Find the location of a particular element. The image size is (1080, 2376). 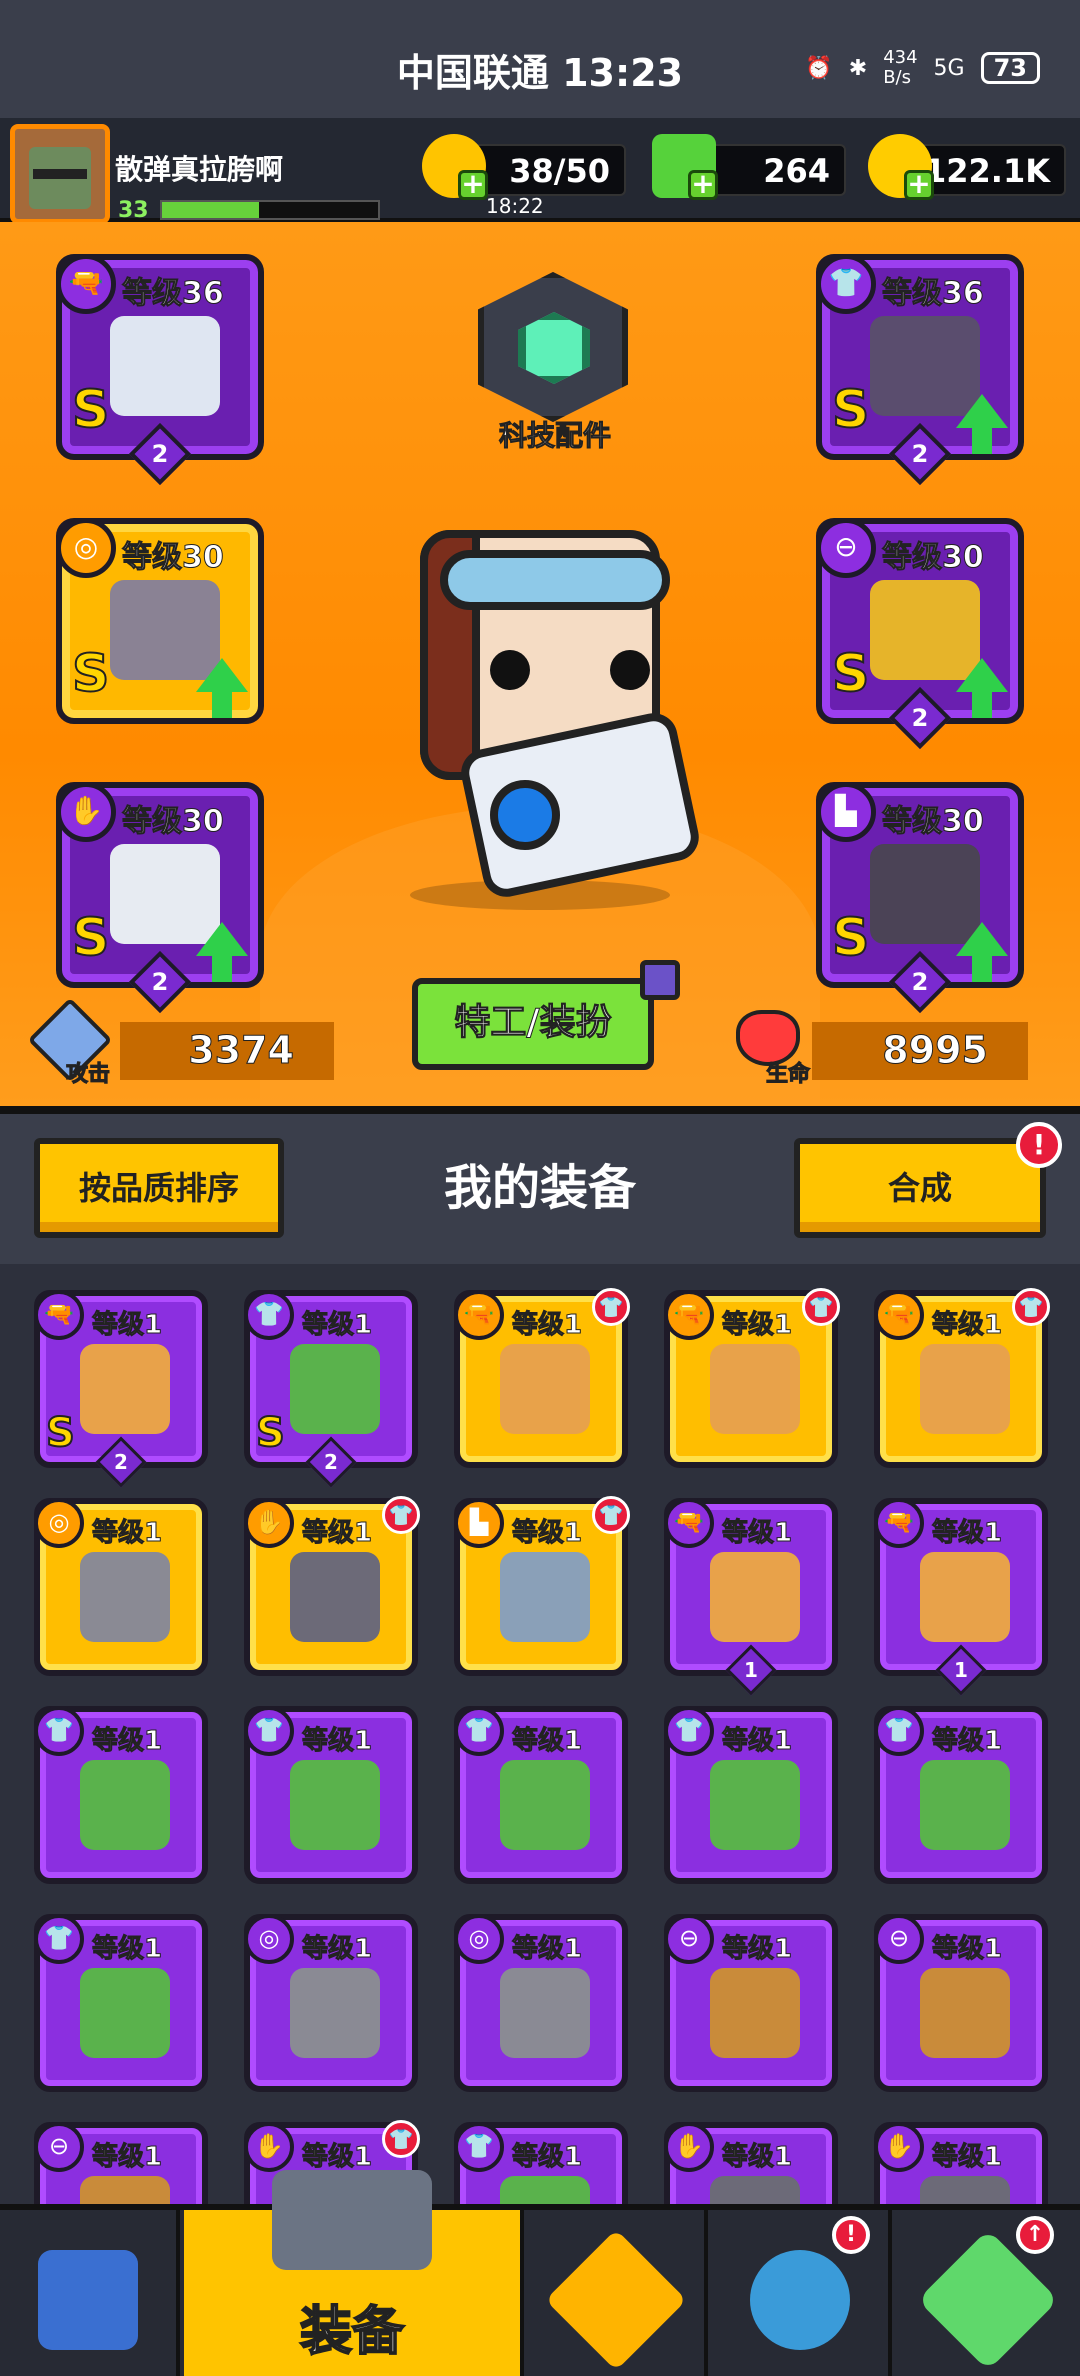

gem-value: 264 is located at coordinates (796, 171).